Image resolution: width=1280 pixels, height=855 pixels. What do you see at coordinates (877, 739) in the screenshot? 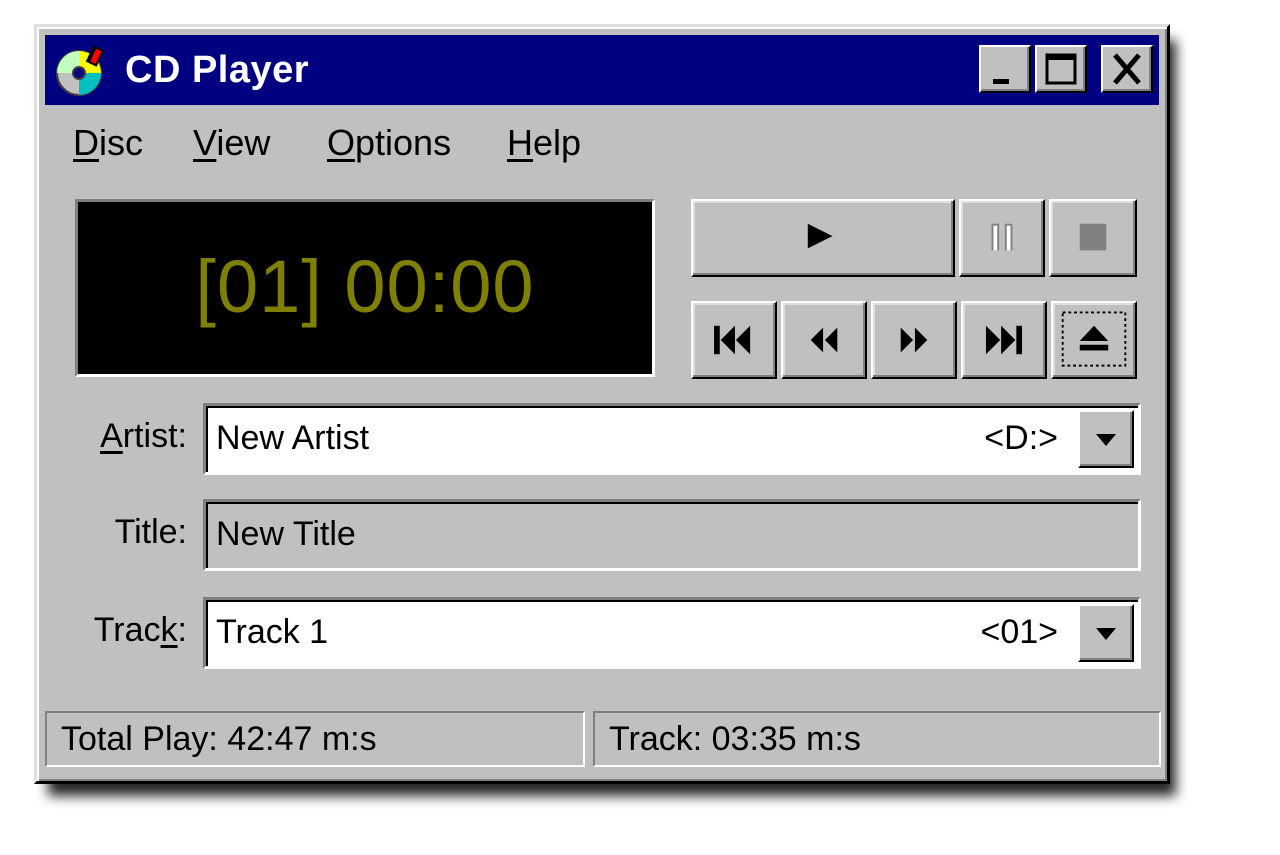
I see `status-track-time: Track: 03:35 m:s` at bounding box center [877, 739].